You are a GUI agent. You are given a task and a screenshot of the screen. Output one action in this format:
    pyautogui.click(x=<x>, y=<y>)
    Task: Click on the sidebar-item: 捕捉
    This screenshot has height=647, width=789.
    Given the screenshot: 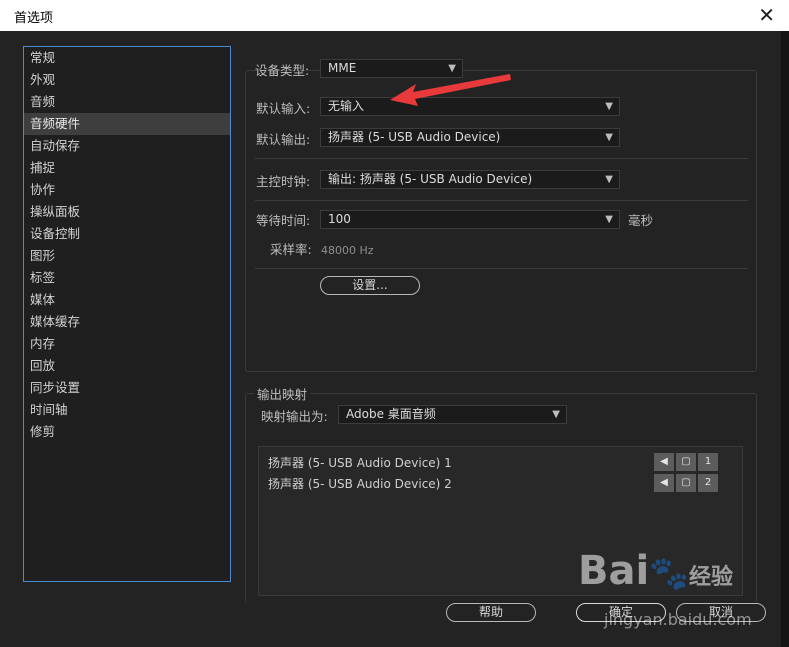 What is the action you would take?
    pyautogui.click(x=127, y=168)
    